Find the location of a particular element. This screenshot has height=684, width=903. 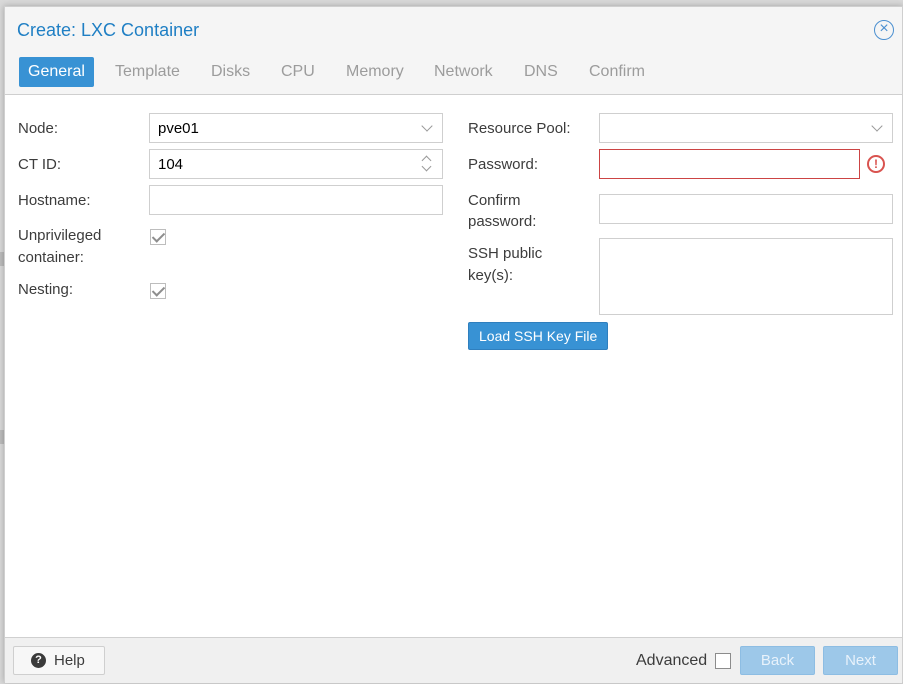

back-button: Back is located at coordinates (777, 660).